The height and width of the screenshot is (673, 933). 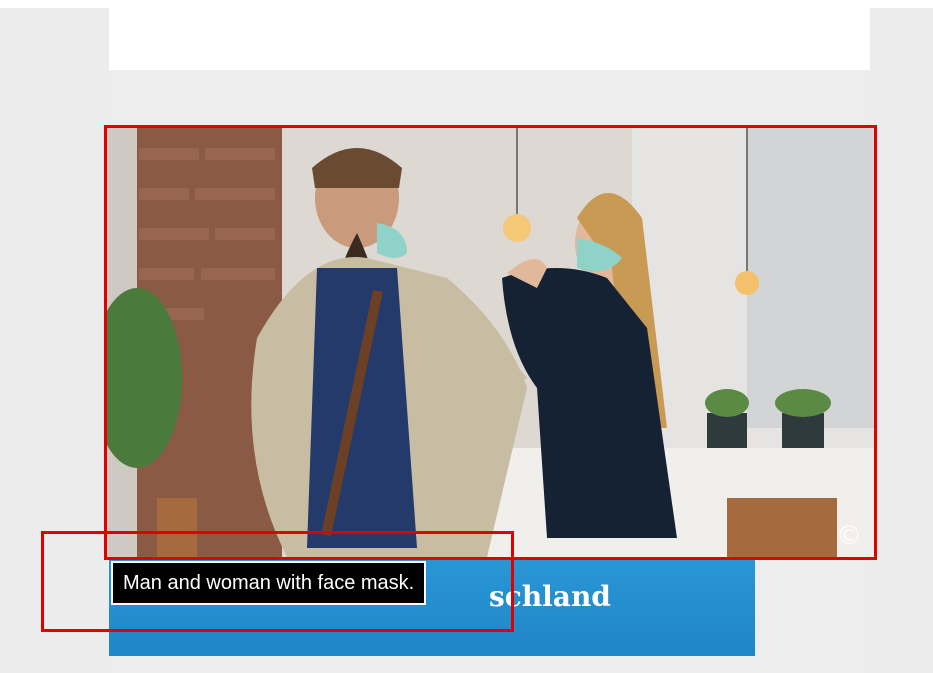 I want to click on copyright-icon: ©, so click(x=849, y=536).